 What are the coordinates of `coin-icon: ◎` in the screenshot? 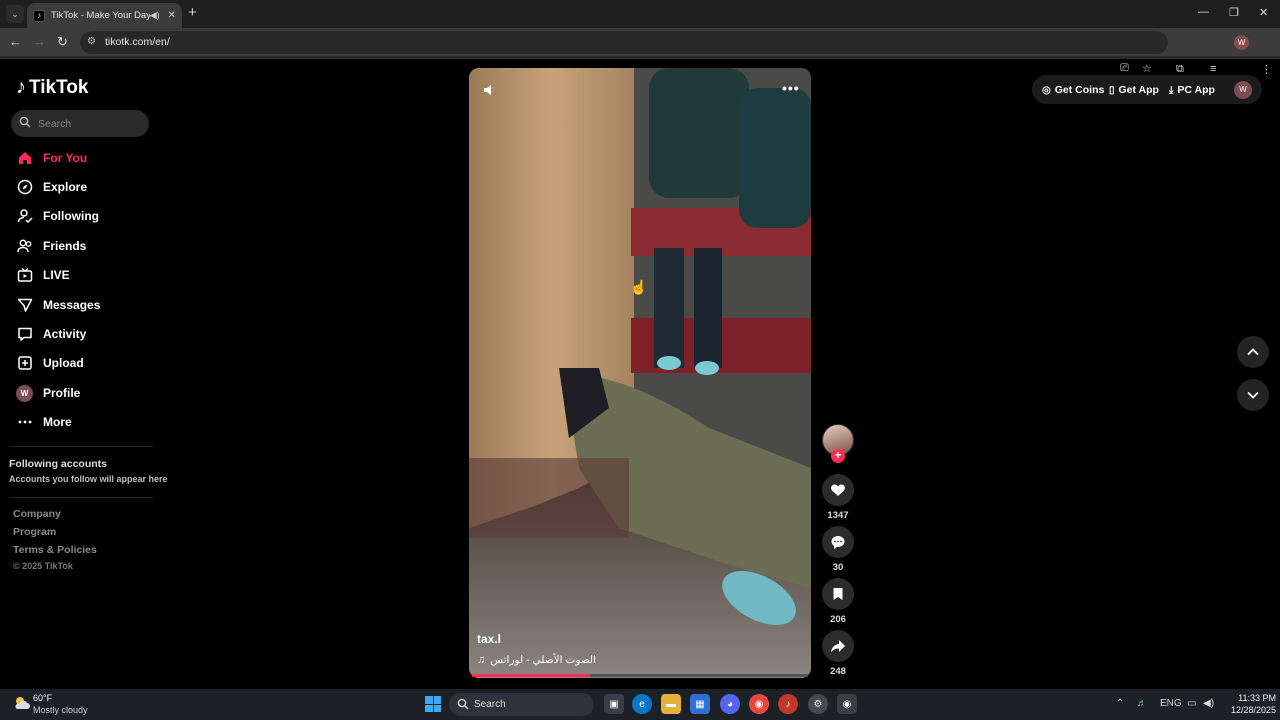 It's located at (1046, 90).